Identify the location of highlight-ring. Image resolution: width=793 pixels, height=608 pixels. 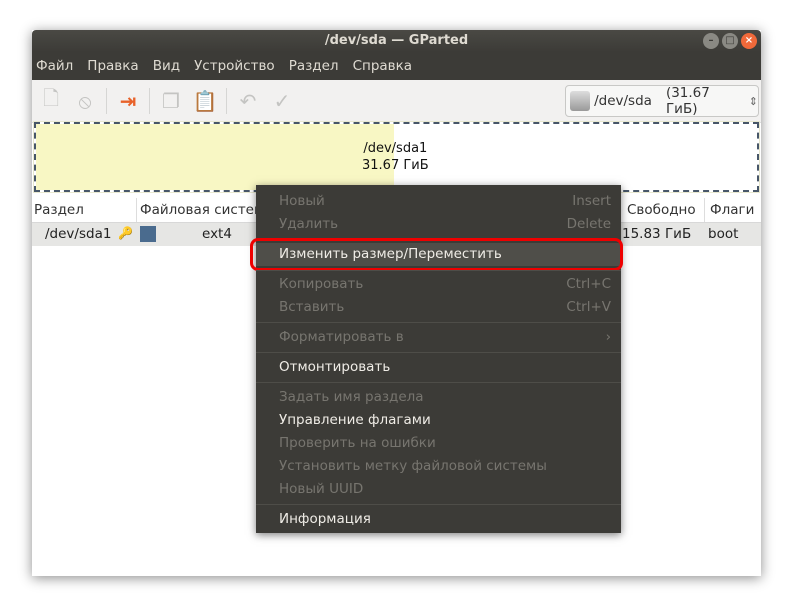
(436, 254).